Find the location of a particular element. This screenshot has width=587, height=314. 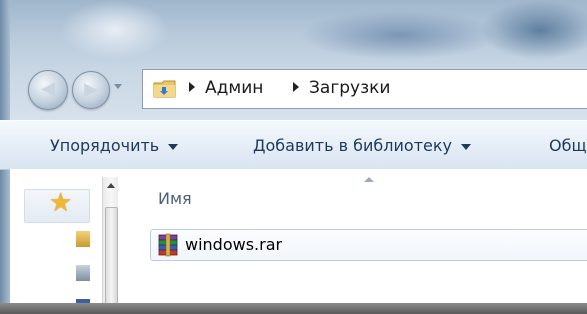

breadcrumb-downloads: Загрузки is located at coordinates (349, 88).